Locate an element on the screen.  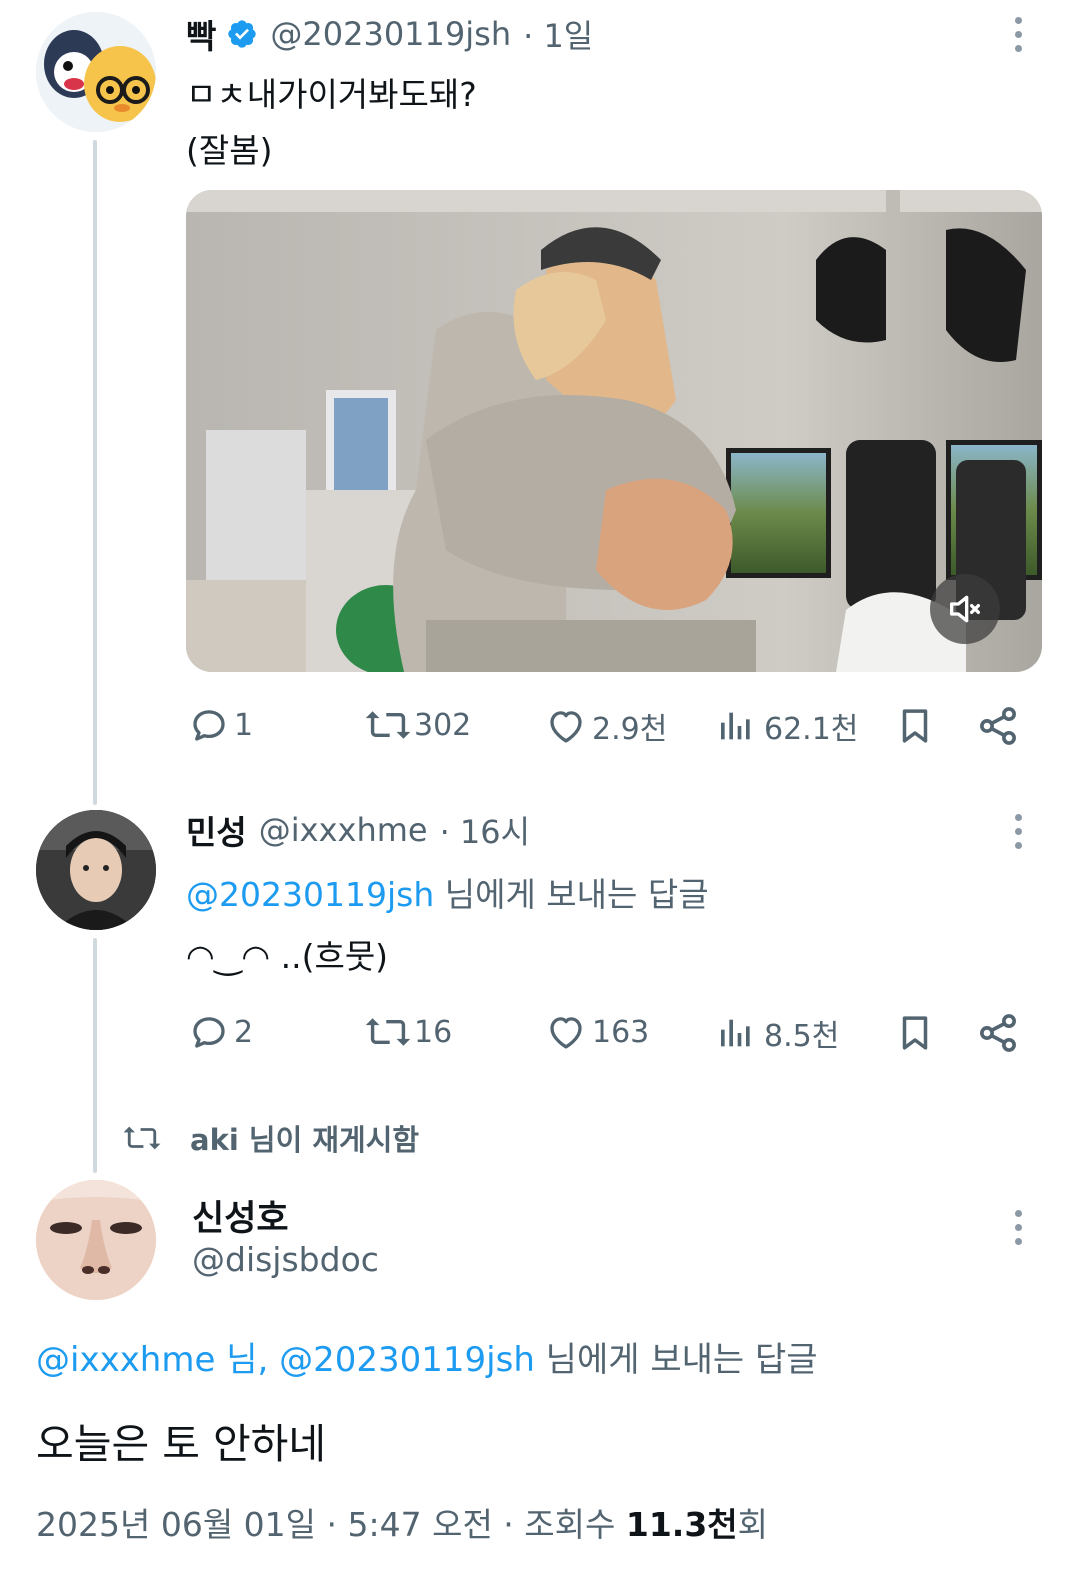
verified-badge-icon is located at coordinates (242, 34).